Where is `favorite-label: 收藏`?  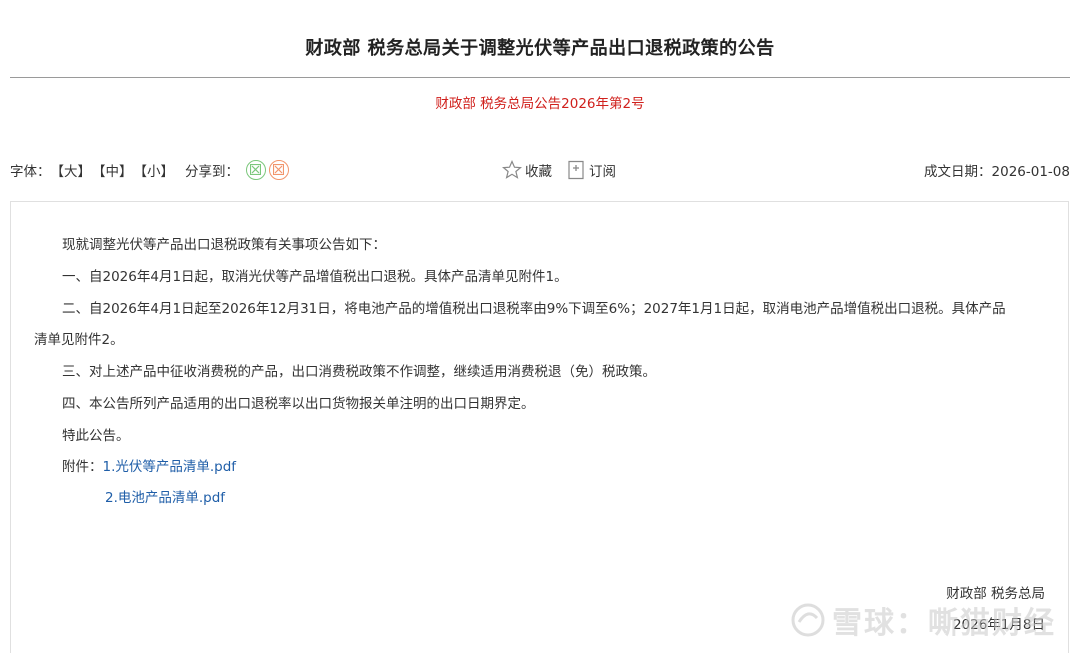
favorite-label: 收藏 is located at coordinates (538, 172).